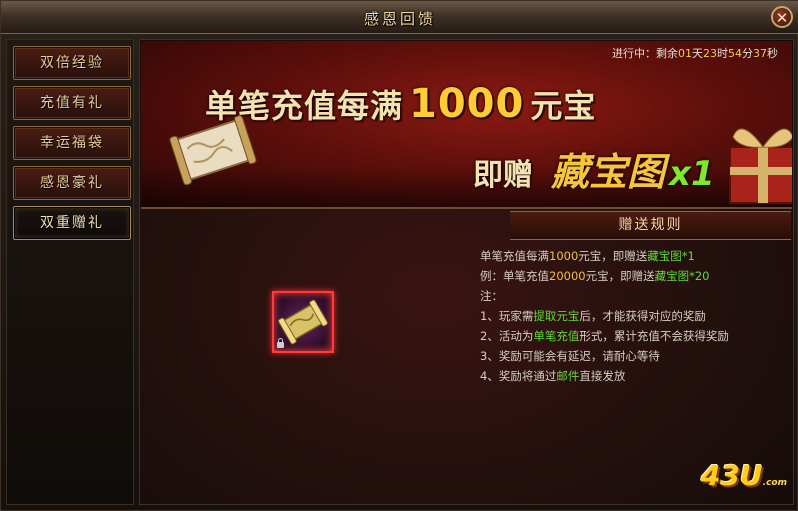 Image resolution: width=798 pixels, height=511 pixels. I want to click on rule-item-4: 4、奖励将通过邮件直接发放, so click(553, 376).